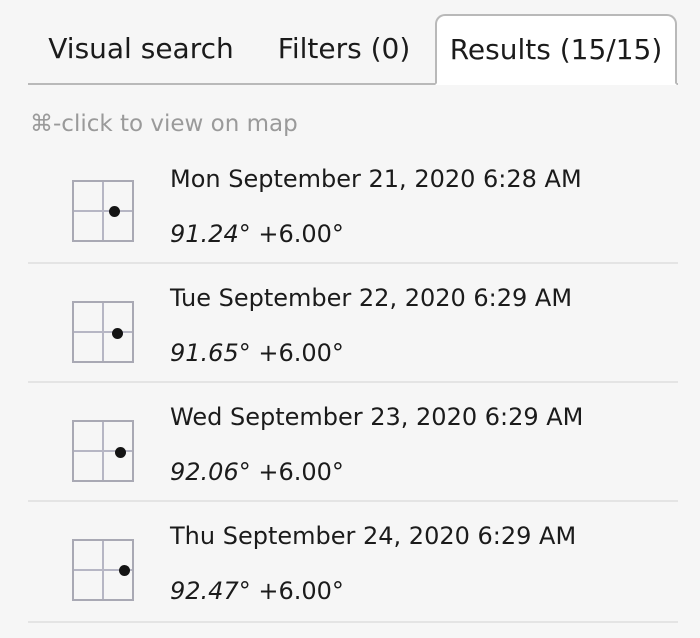 The image size is (700, 638). What do you see at coordinates (377, 417) in the screenshot?
I see `result-datetime: Wed September 23, 2020 6:29 AM` at bounding box center [377, 417].